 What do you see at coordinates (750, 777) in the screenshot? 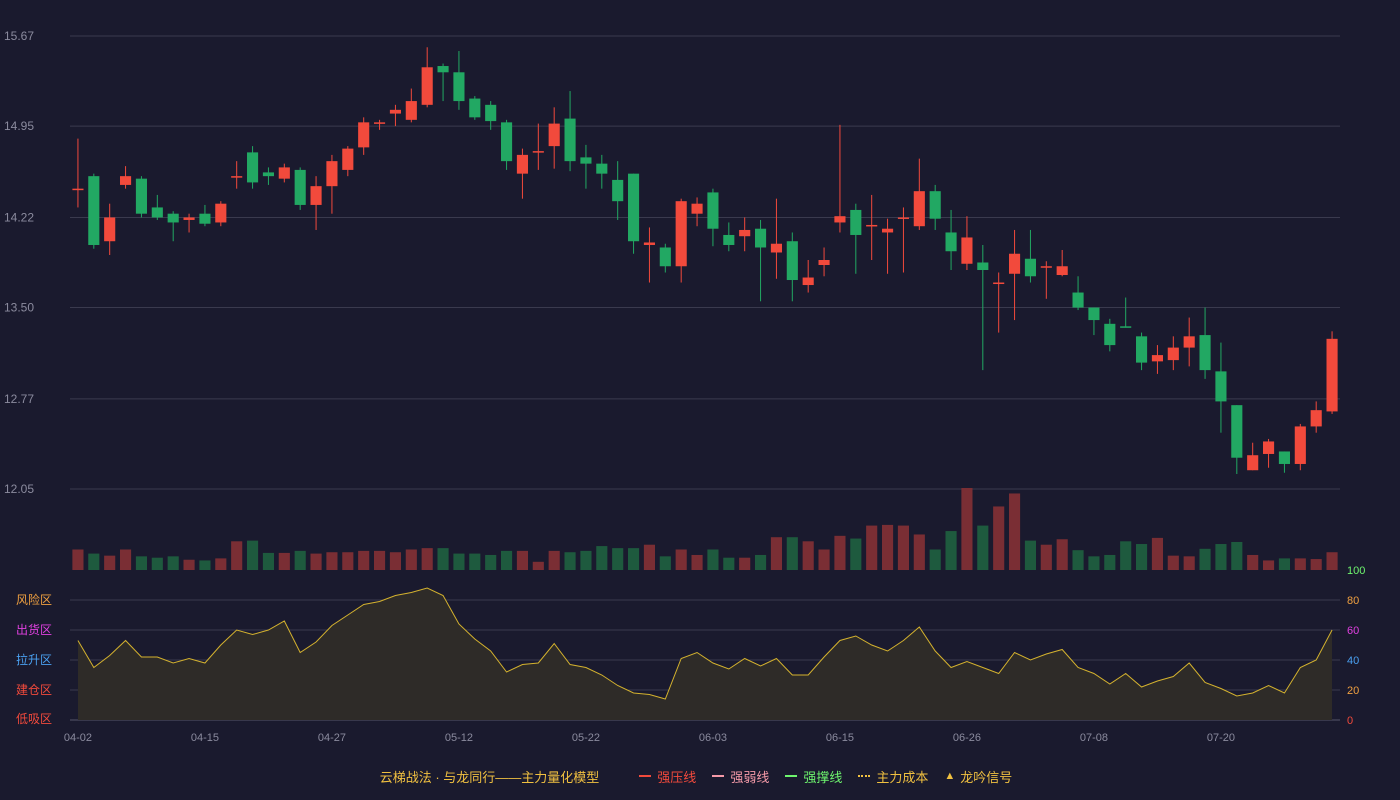
I see `legend-label: 强弱线` at bounding box center [750, 777].